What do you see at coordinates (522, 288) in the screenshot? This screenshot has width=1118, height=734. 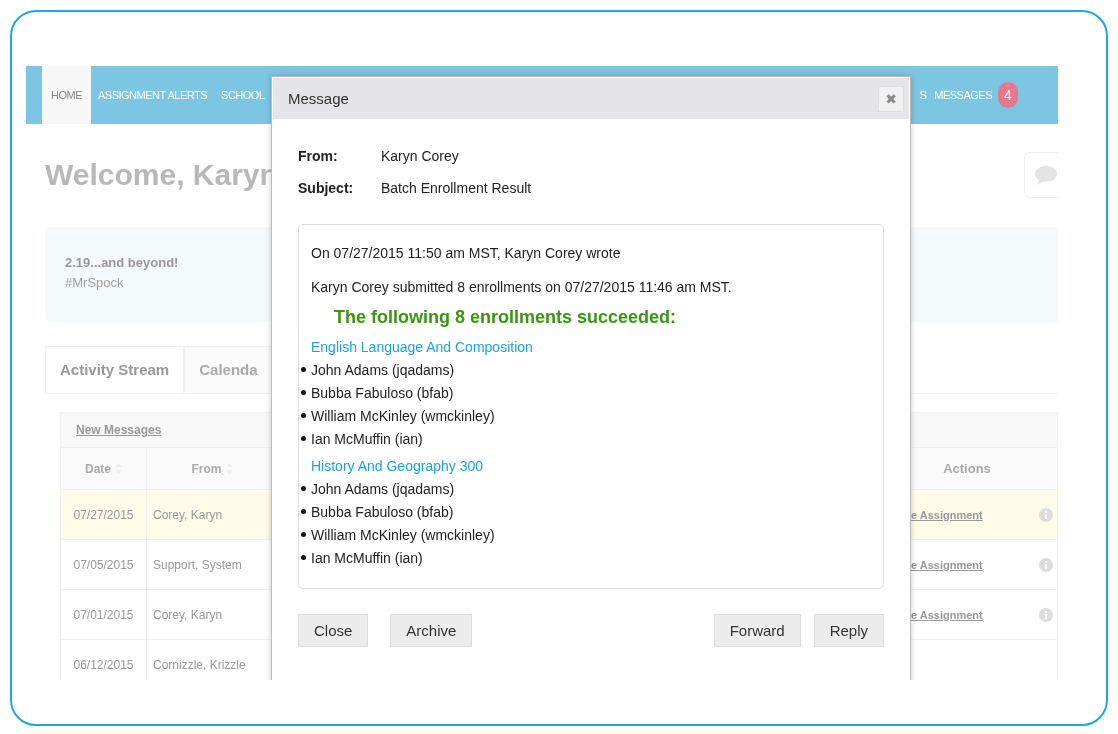 I see `message-text: Karyn Corey submitted 8 enrollments on 07/27/2015 11:46 am MST.` at bounding box center [522, 288].